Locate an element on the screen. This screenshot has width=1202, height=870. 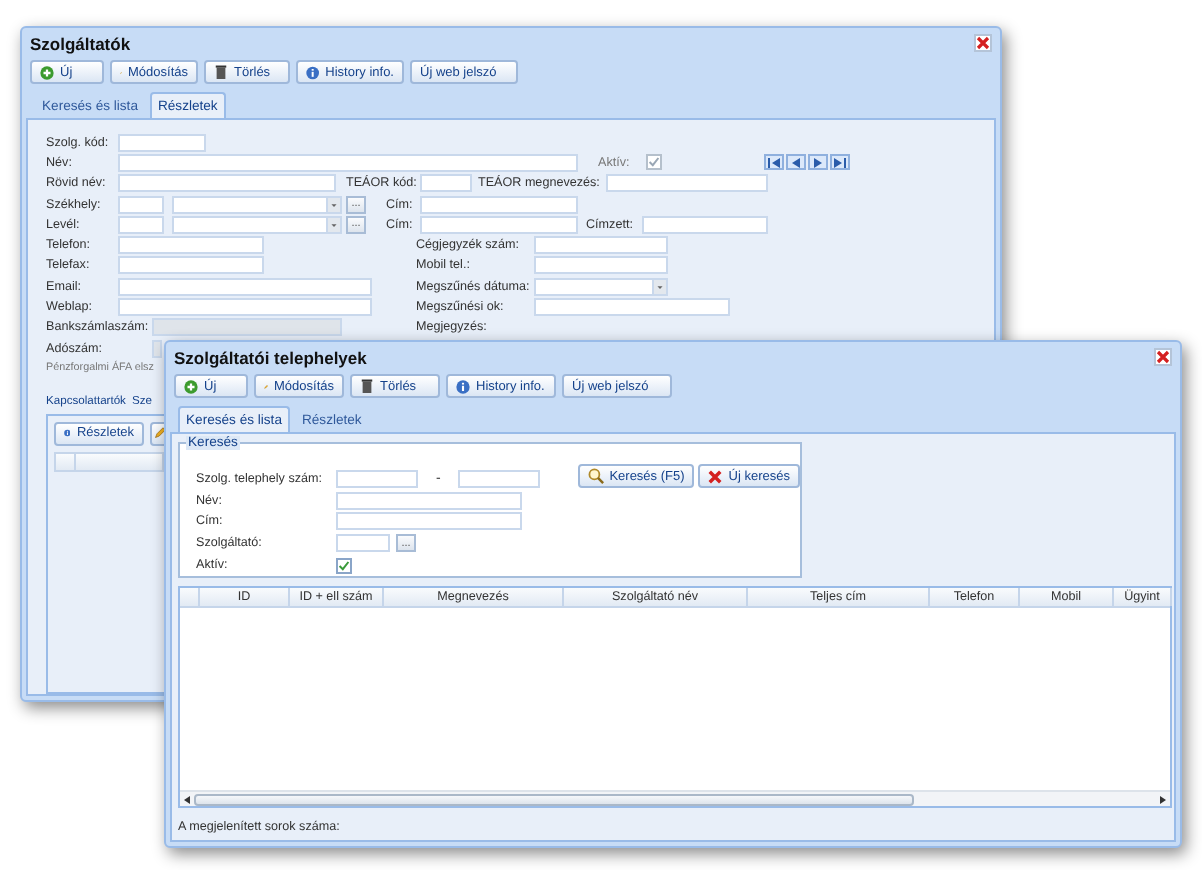
window-title: Szolgáltatók is located at coordinates (80, 43).